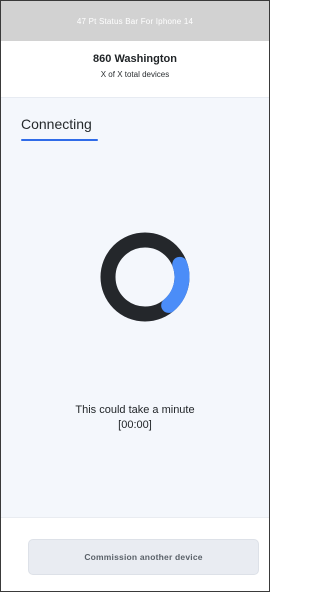 The image size is (320, 592). Describe the element at coordinates (145, 277) in the screenshot. I see `loading-spinner` at that location.